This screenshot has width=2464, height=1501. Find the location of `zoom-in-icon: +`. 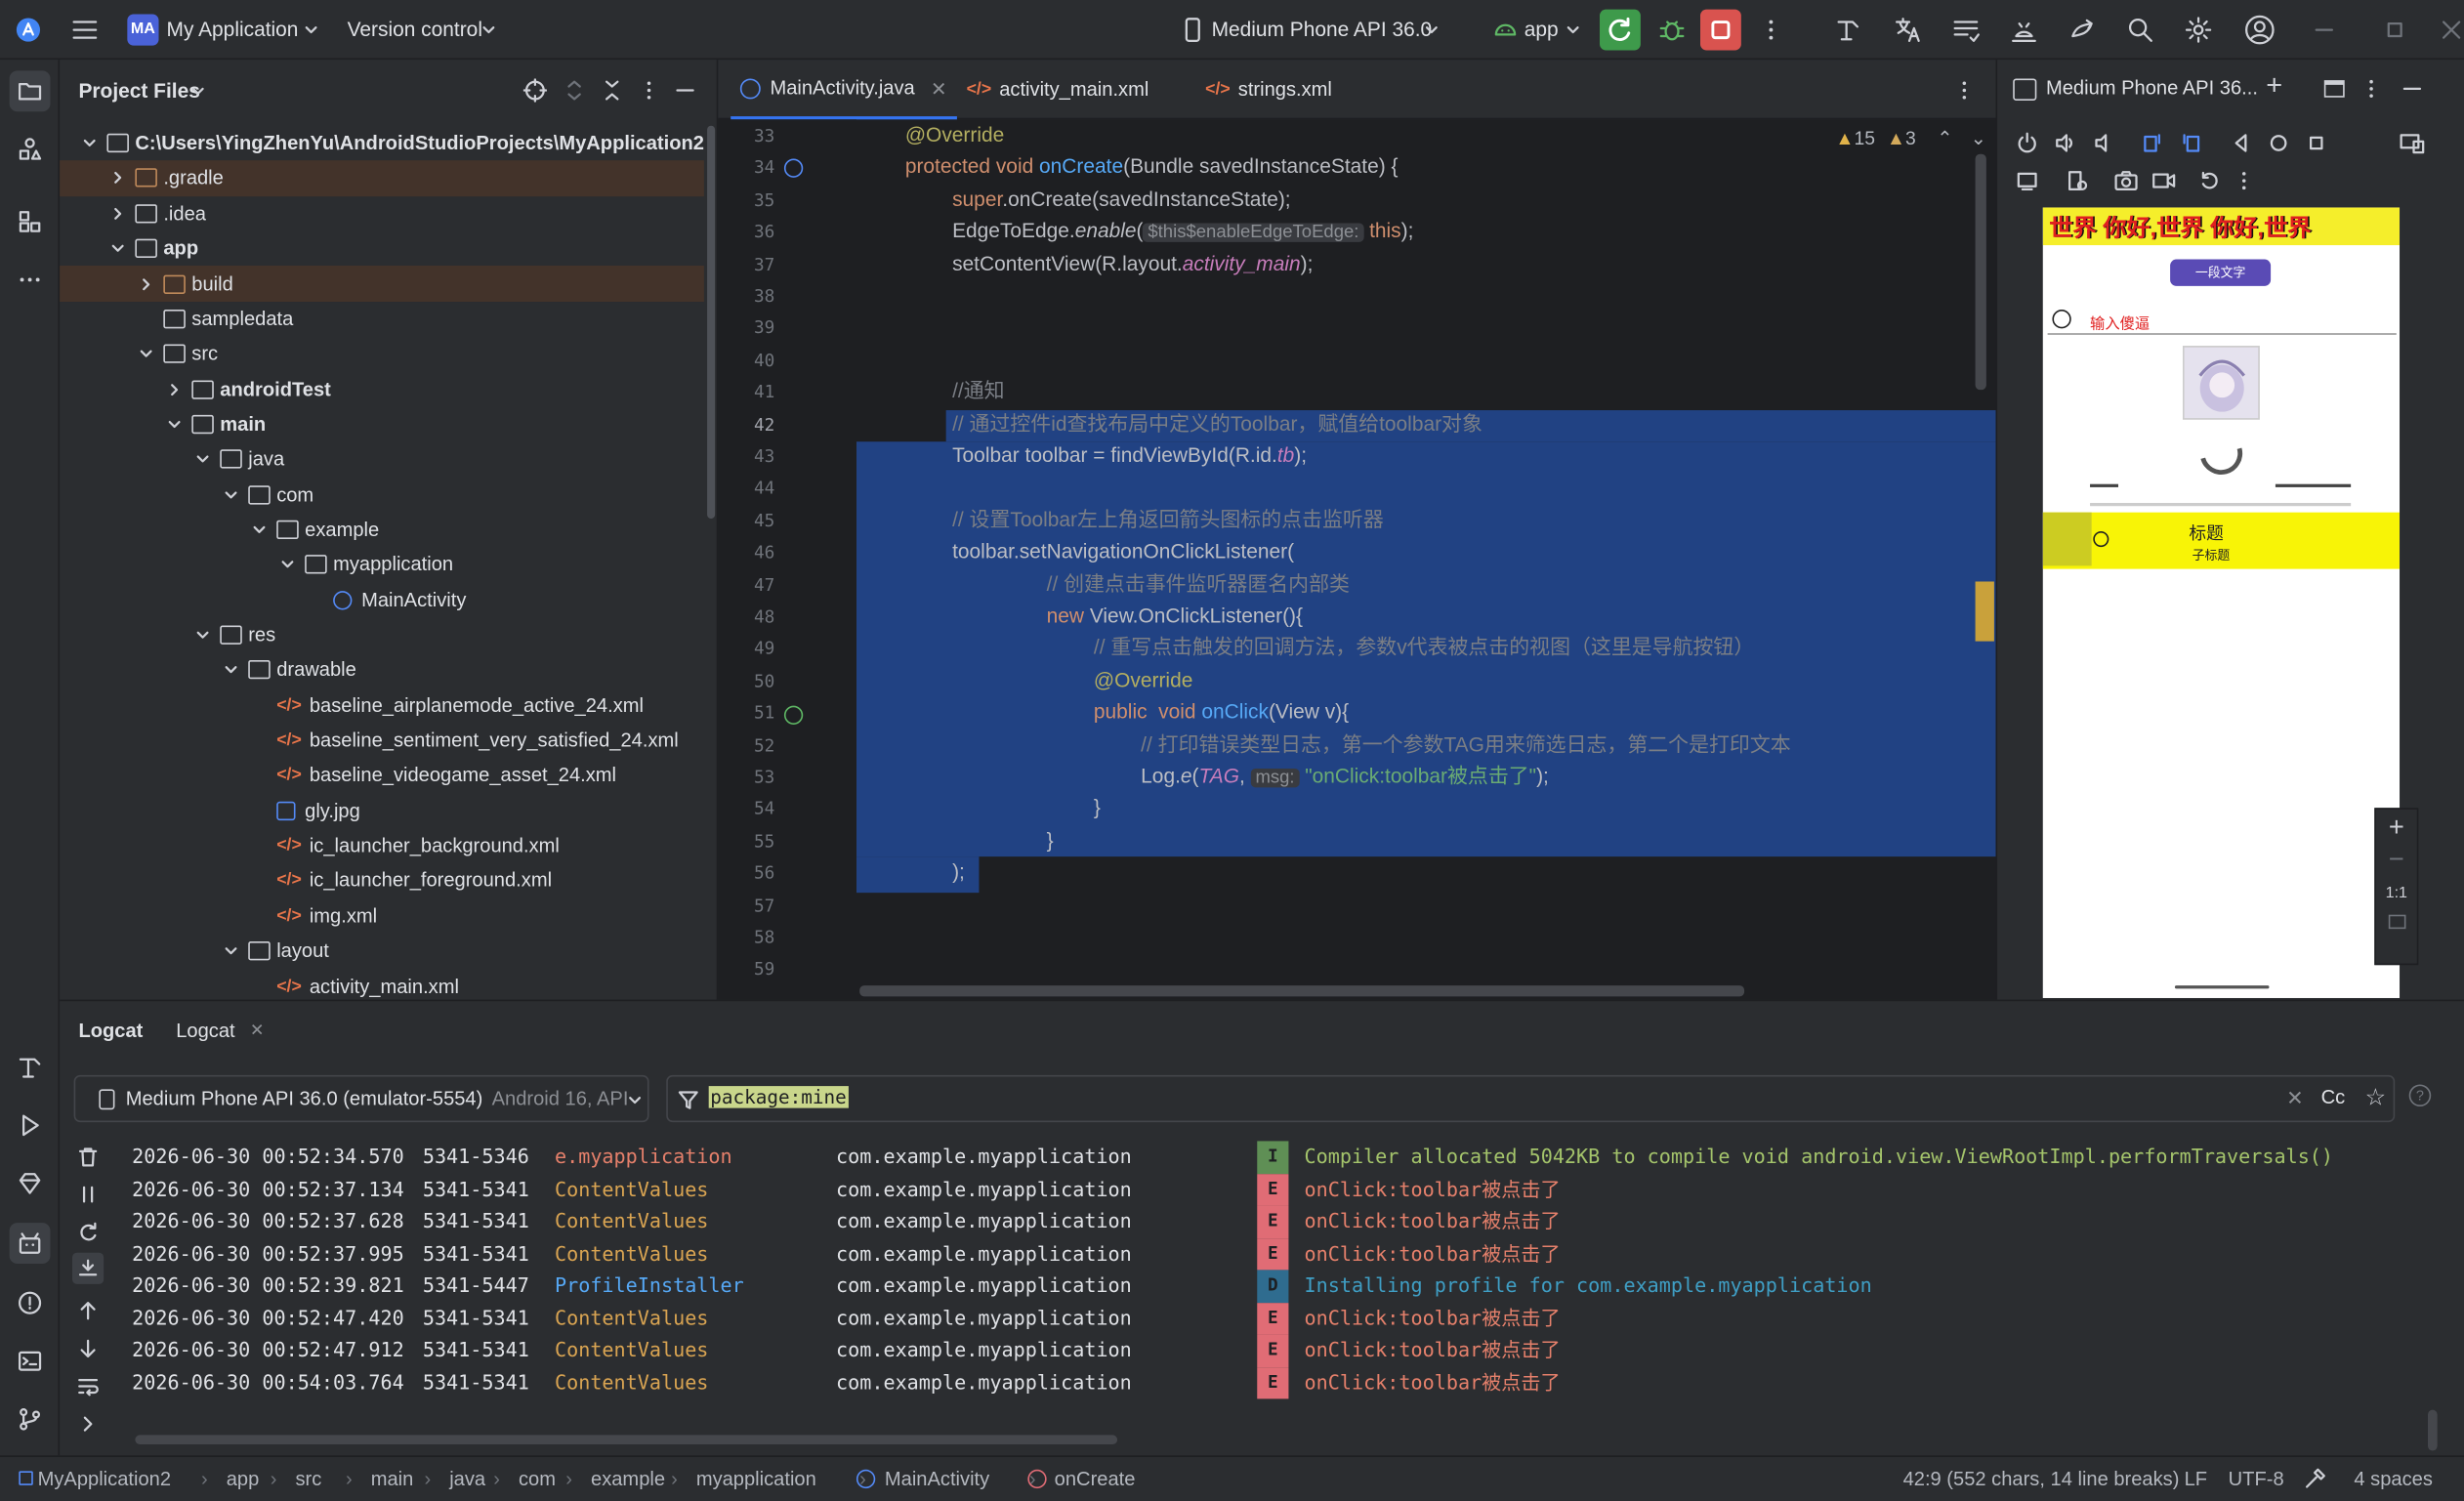

zoom-in-icon: + is located at coordinates (2396, 829).